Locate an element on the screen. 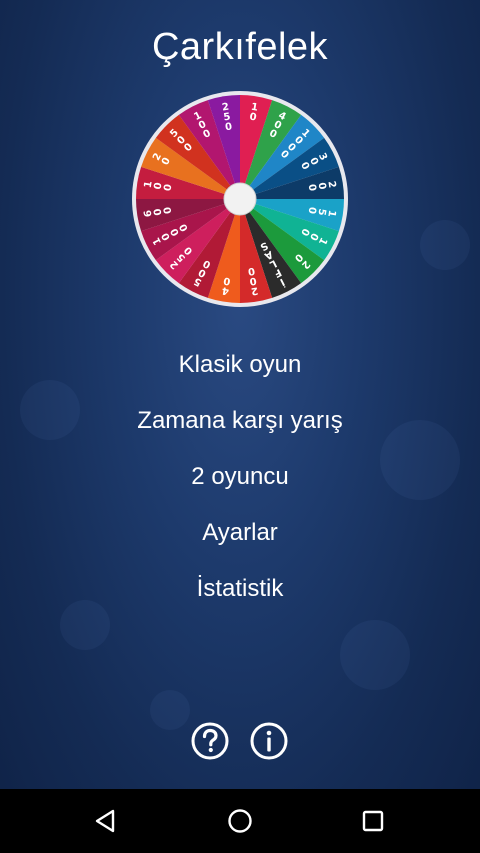 This screenshot has height=853, width=480. wheel-hub is located at coordinates (240, 199).